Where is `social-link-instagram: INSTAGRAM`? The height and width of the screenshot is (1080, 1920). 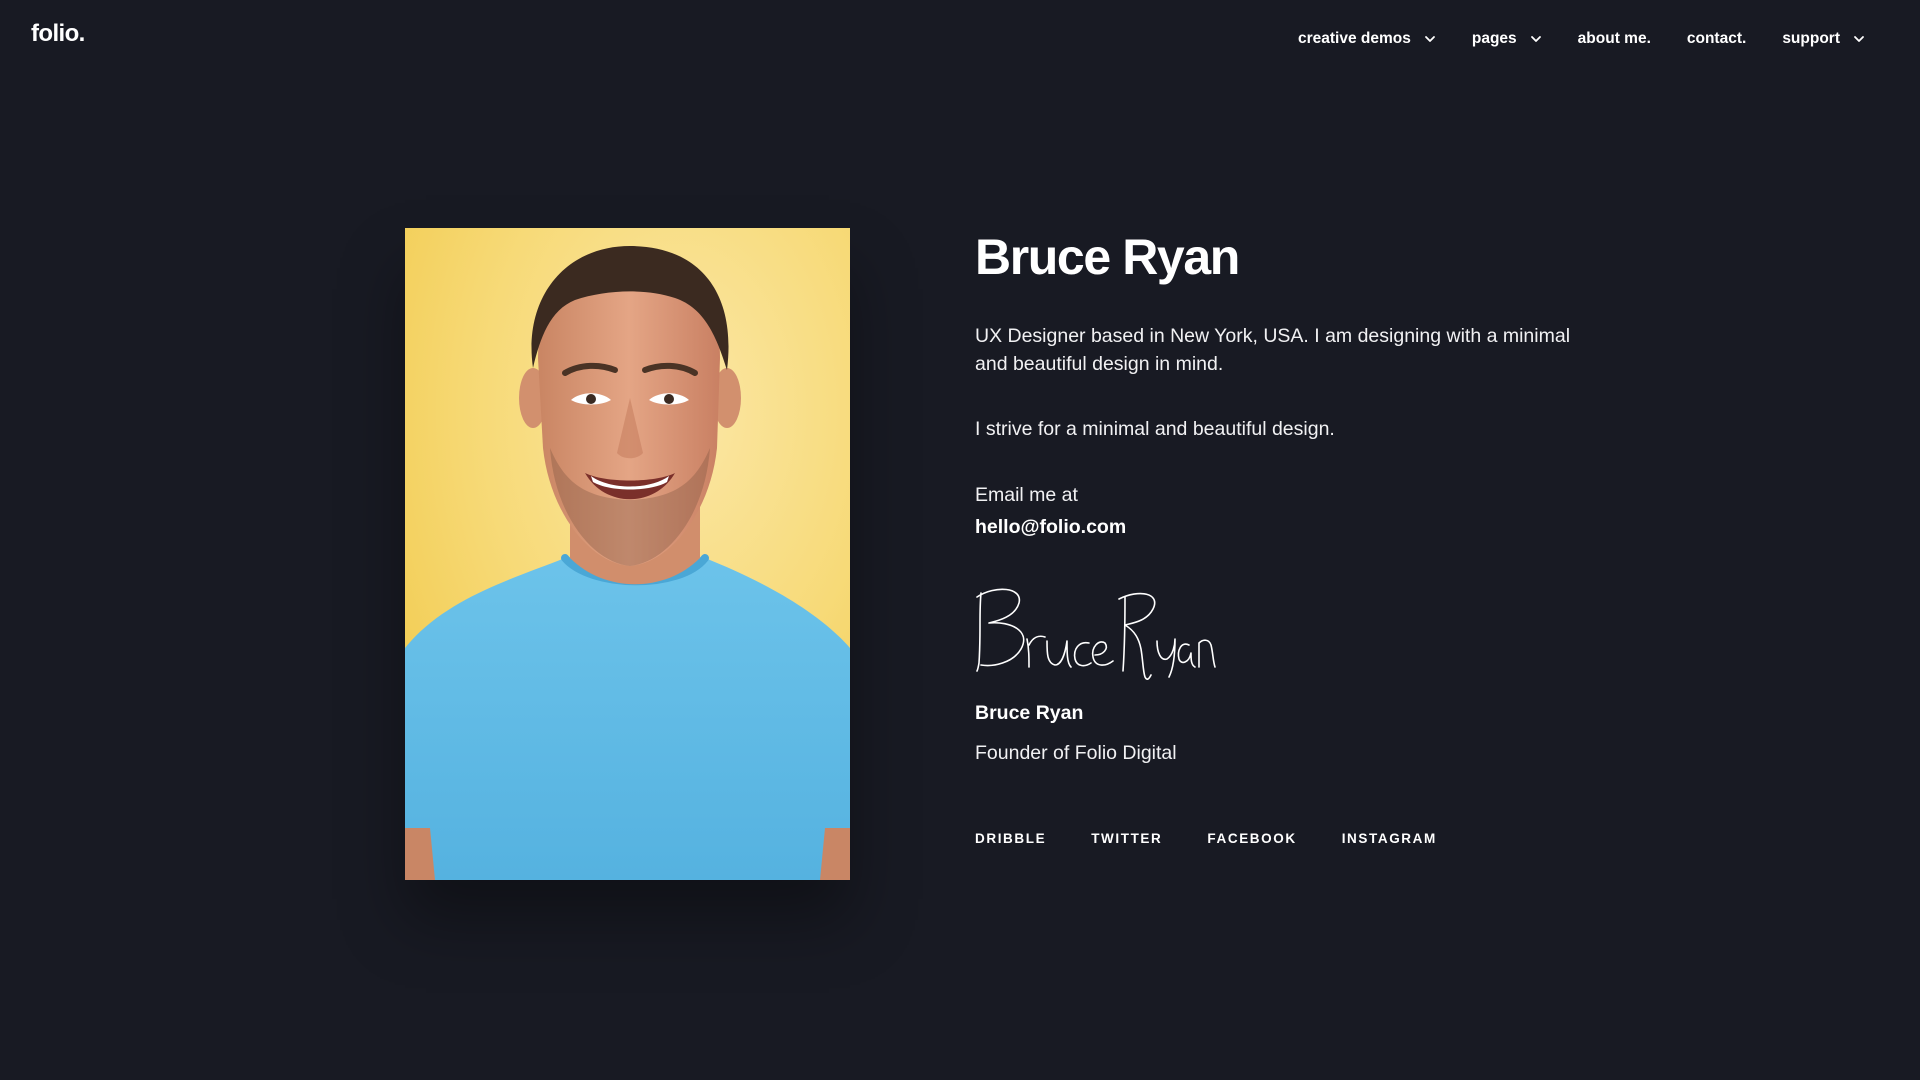 social-link-instagram: INSTAGRAM is located at coordinates (1389, 838).